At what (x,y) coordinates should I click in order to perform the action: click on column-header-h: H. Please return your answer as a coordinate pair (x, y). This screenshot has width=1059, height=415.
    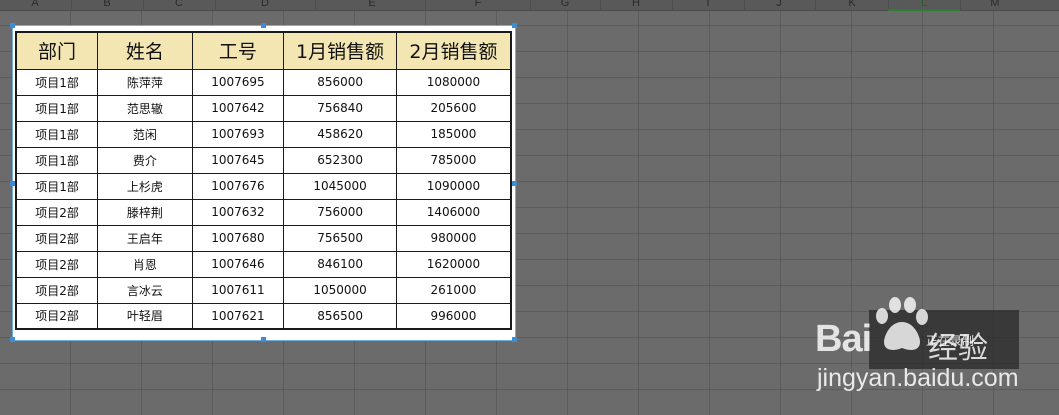
    Looking at the image, I should click on (636, 4).